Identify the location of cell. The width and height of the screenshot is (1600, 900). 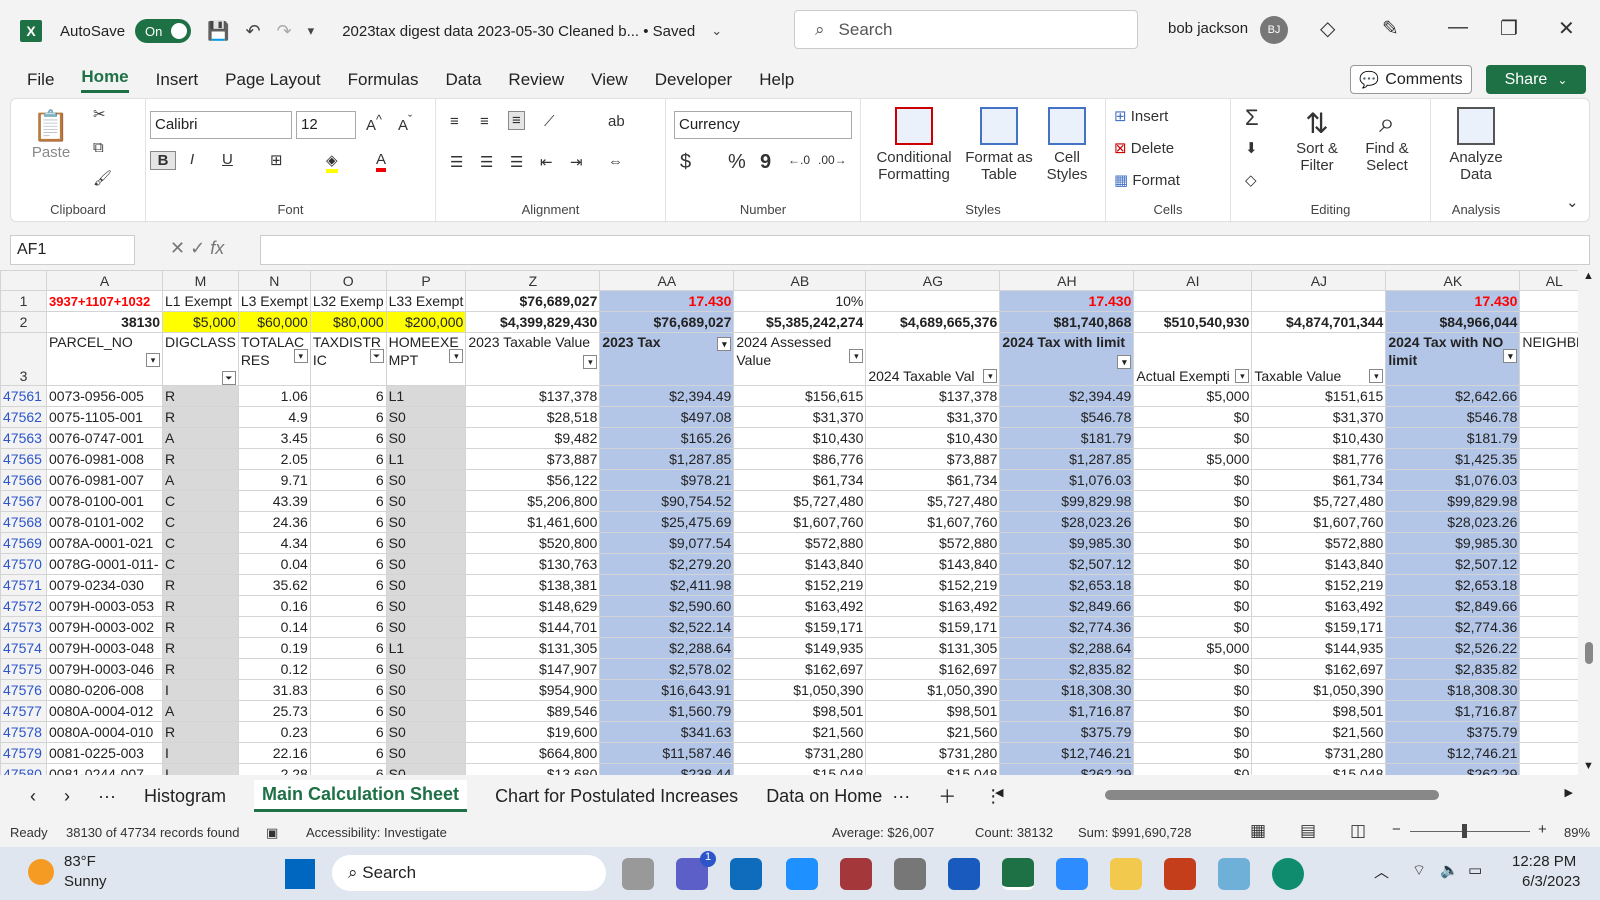
(1193, 301).